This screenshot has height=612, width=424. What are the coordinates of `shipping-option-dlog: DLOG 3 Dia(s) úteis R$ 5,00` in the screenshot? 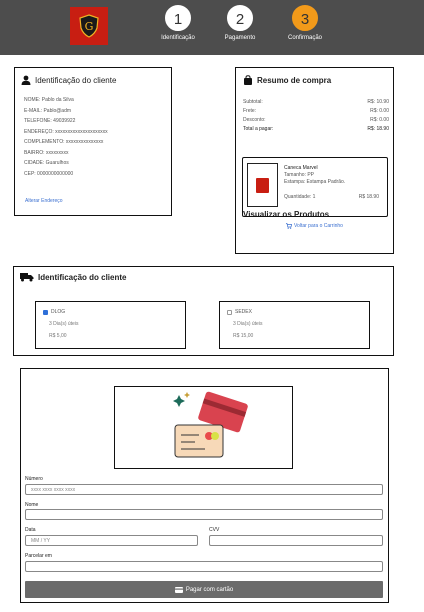 It's located at (110, 325).